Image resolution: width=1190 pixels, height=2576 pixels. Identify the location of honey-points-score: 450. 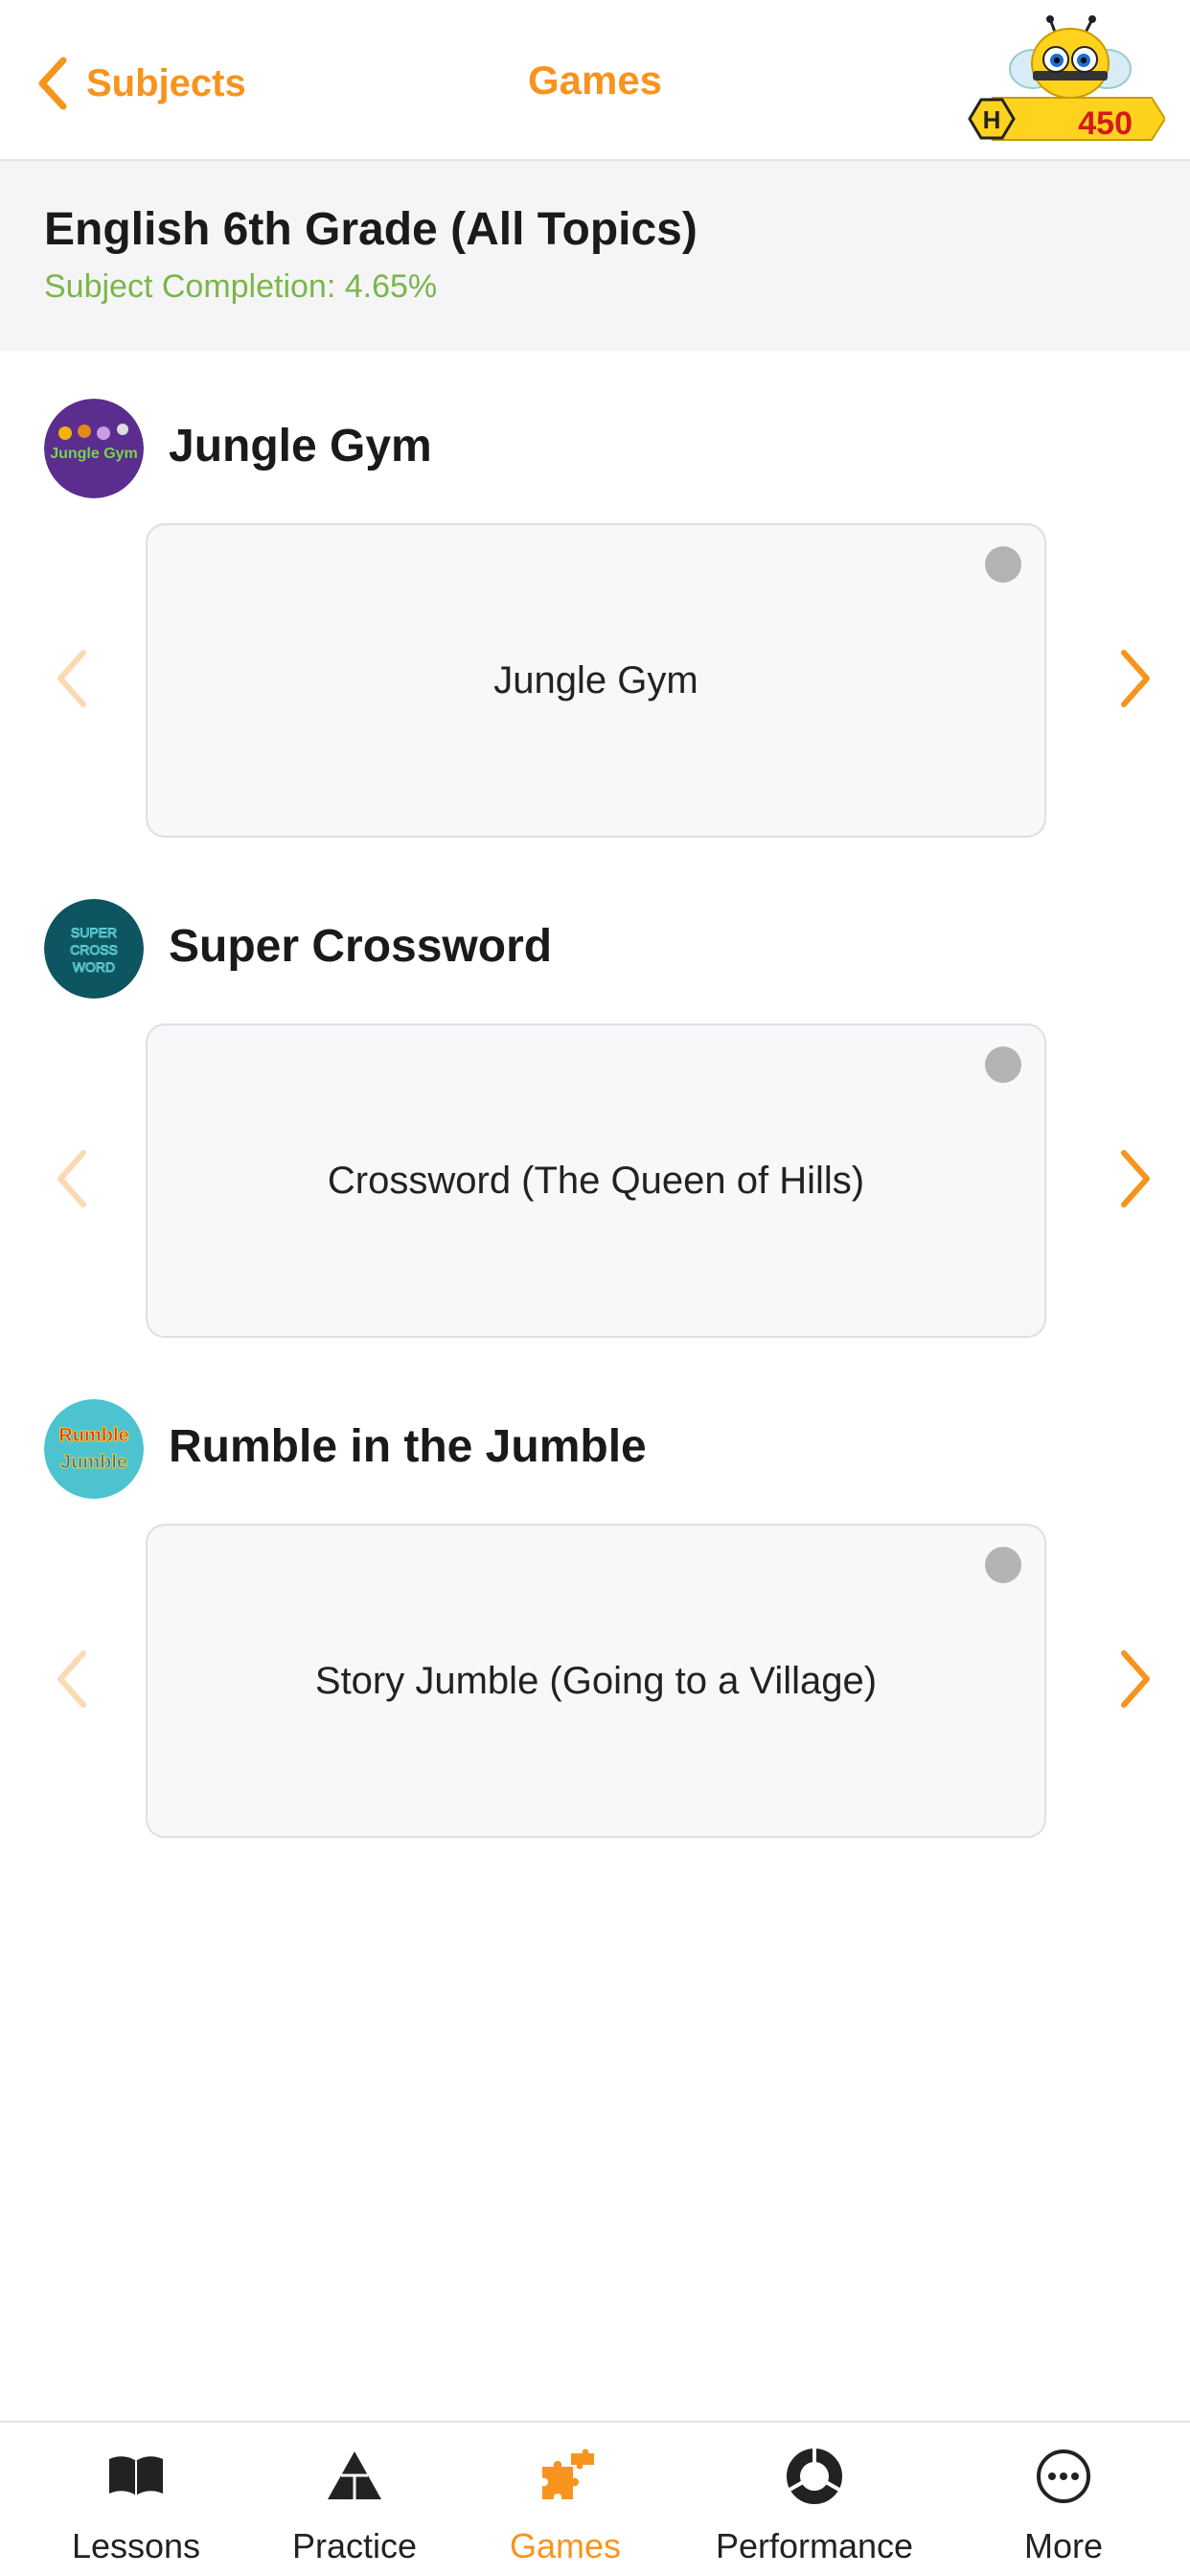
(1105, 124).